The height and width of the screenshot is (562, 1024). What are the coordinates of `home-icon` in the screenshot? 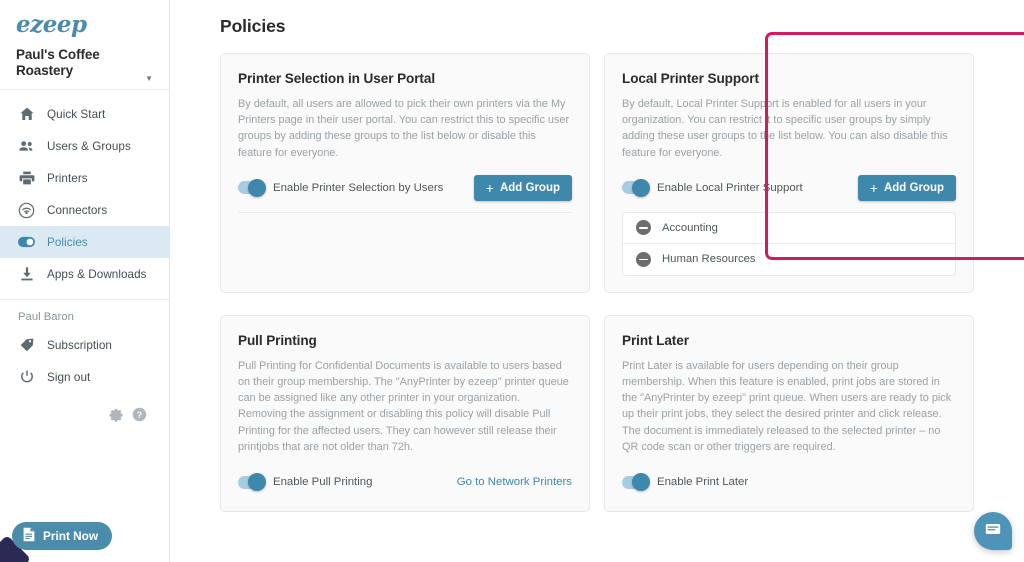 It's located at (26, 114).